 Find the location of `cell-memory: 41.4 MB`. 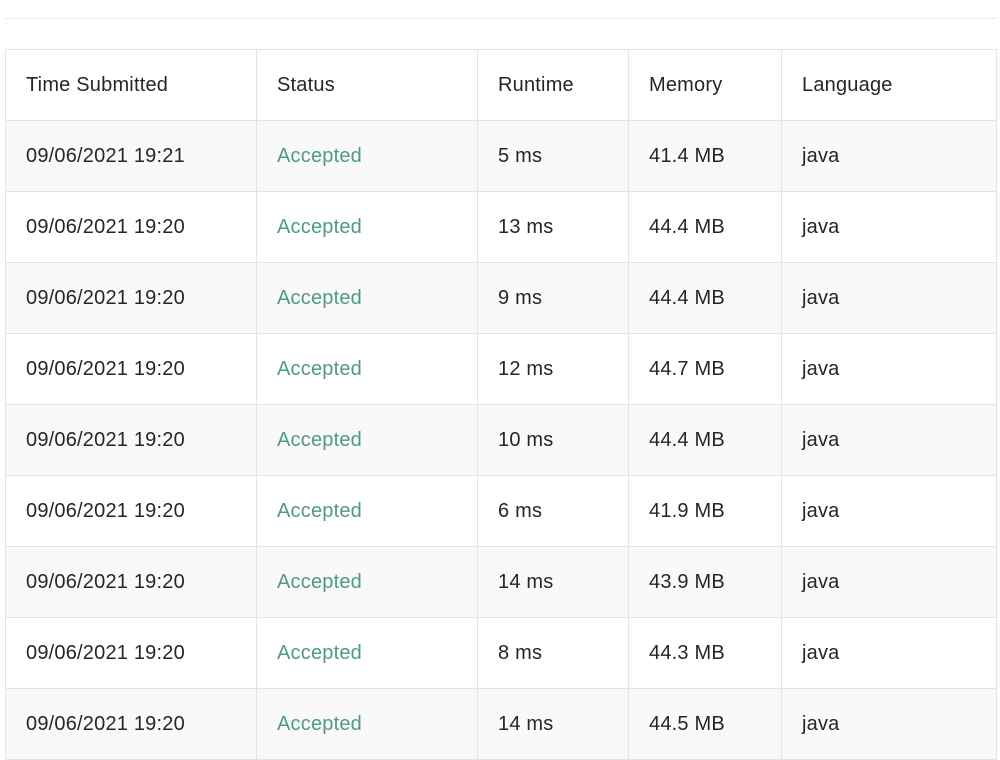

cell-memory: 41.4 MB is located at coordinates (705, 156).